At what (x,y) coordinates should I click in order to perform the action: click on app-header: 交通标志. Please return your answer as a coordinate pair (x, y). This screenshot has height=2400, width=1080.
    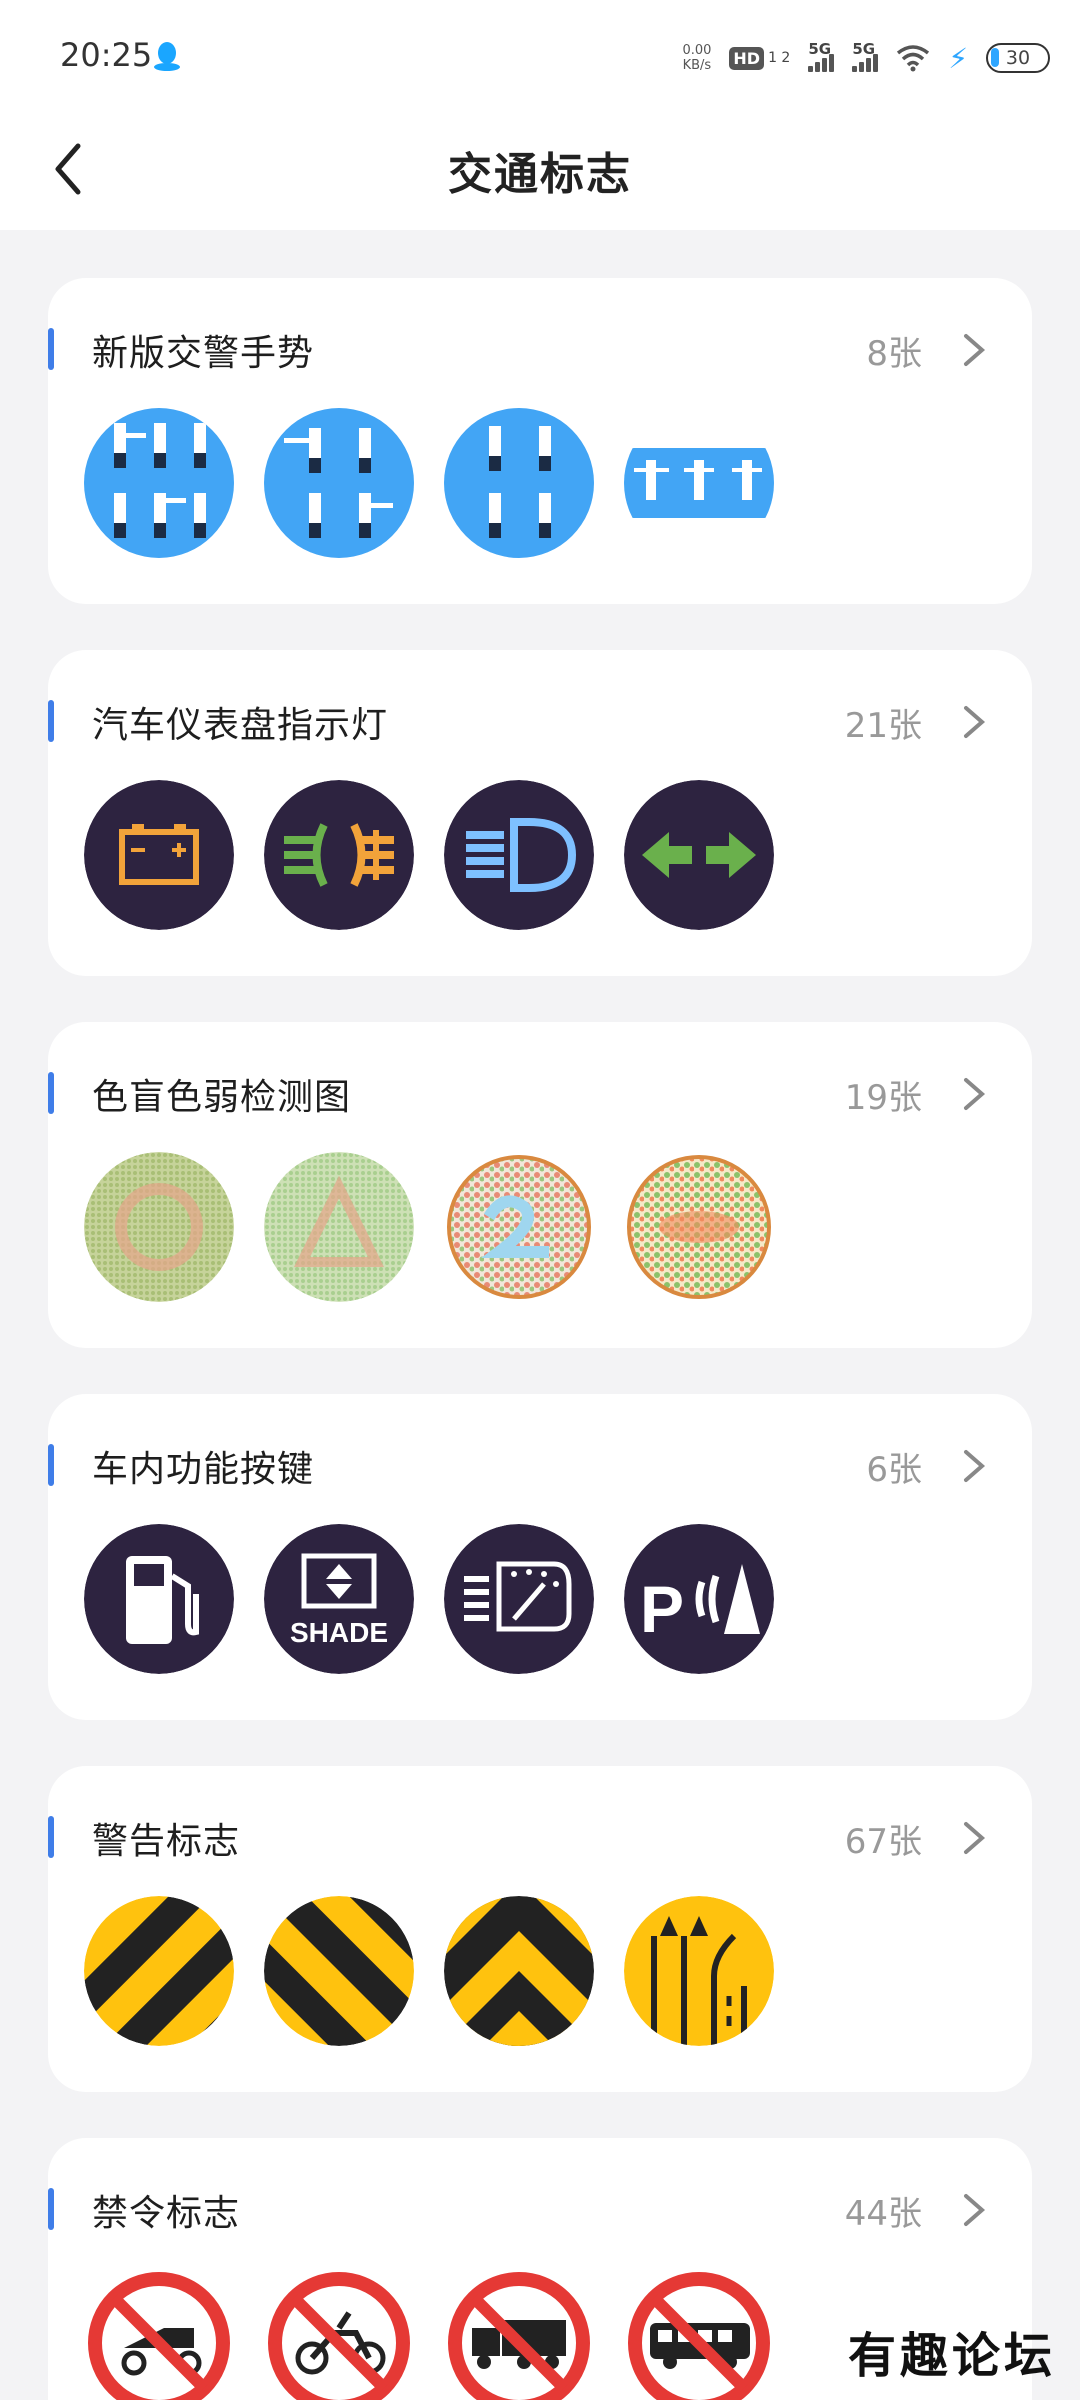
    Looking at the image, I should click on (540, 170).